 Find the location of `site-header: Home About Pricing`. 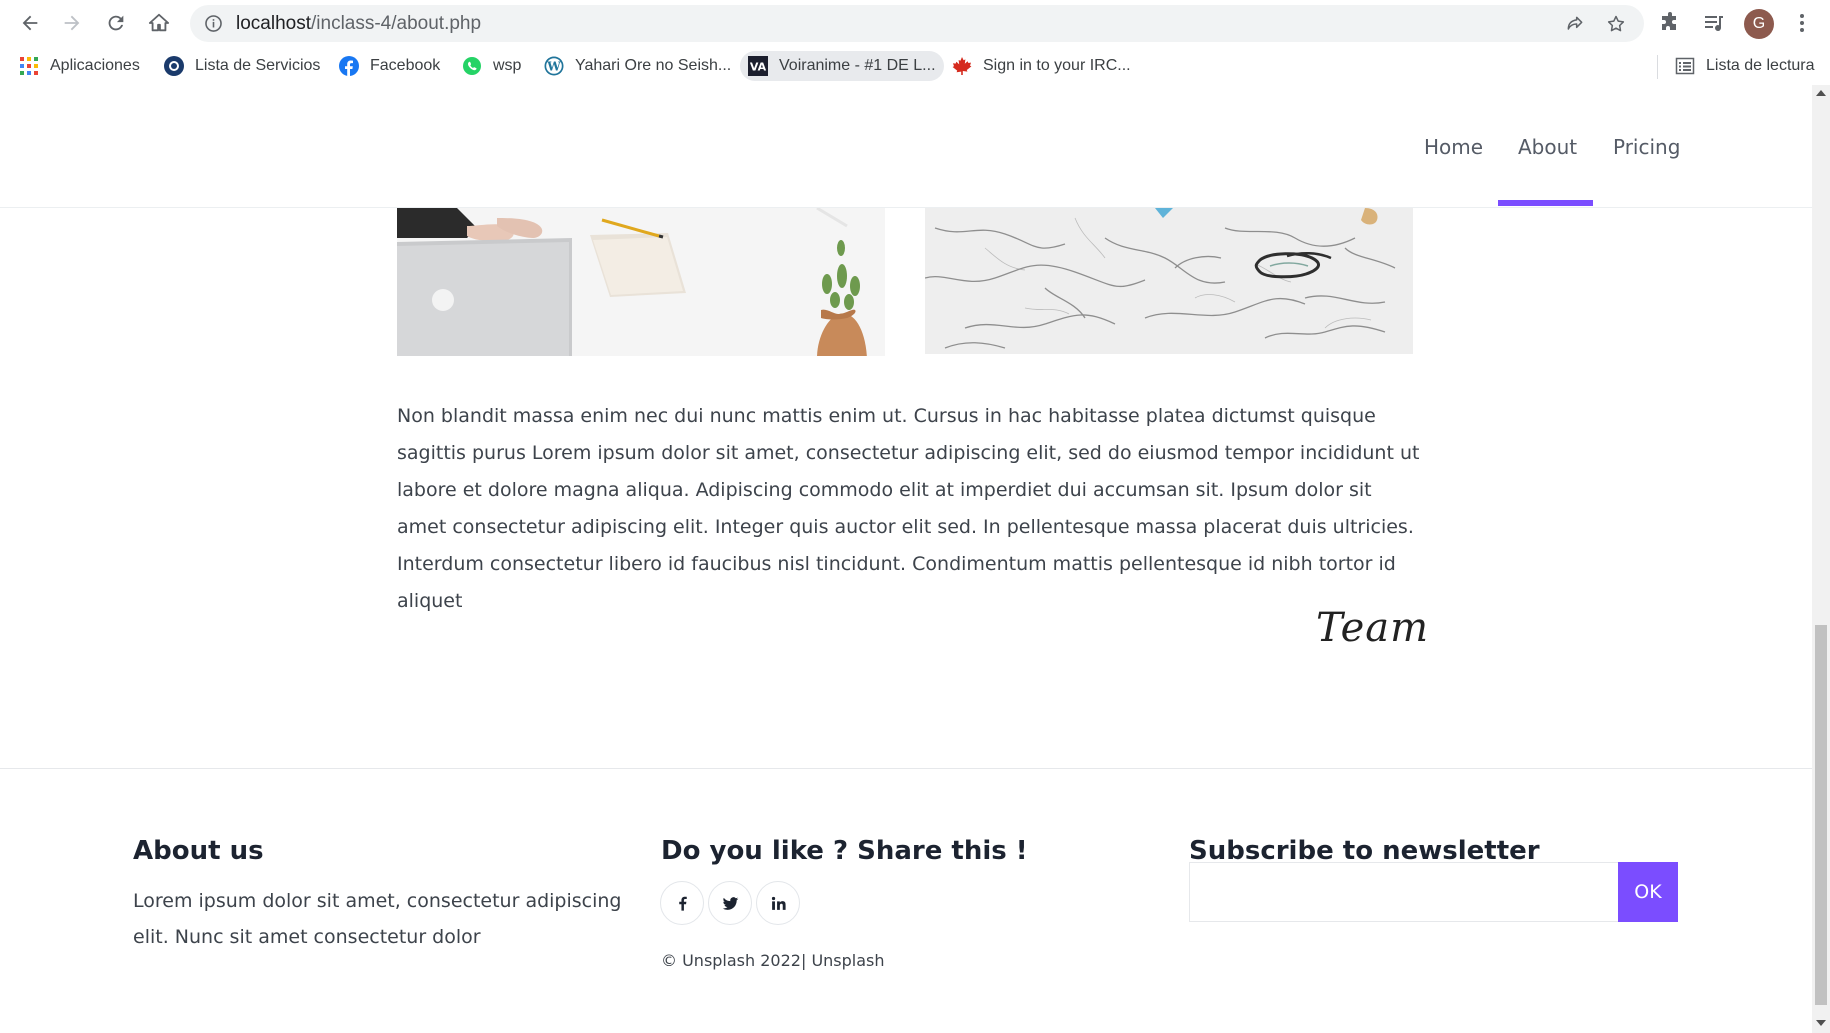

site-header: Home About Pricing is located at coordinates (906, 146).